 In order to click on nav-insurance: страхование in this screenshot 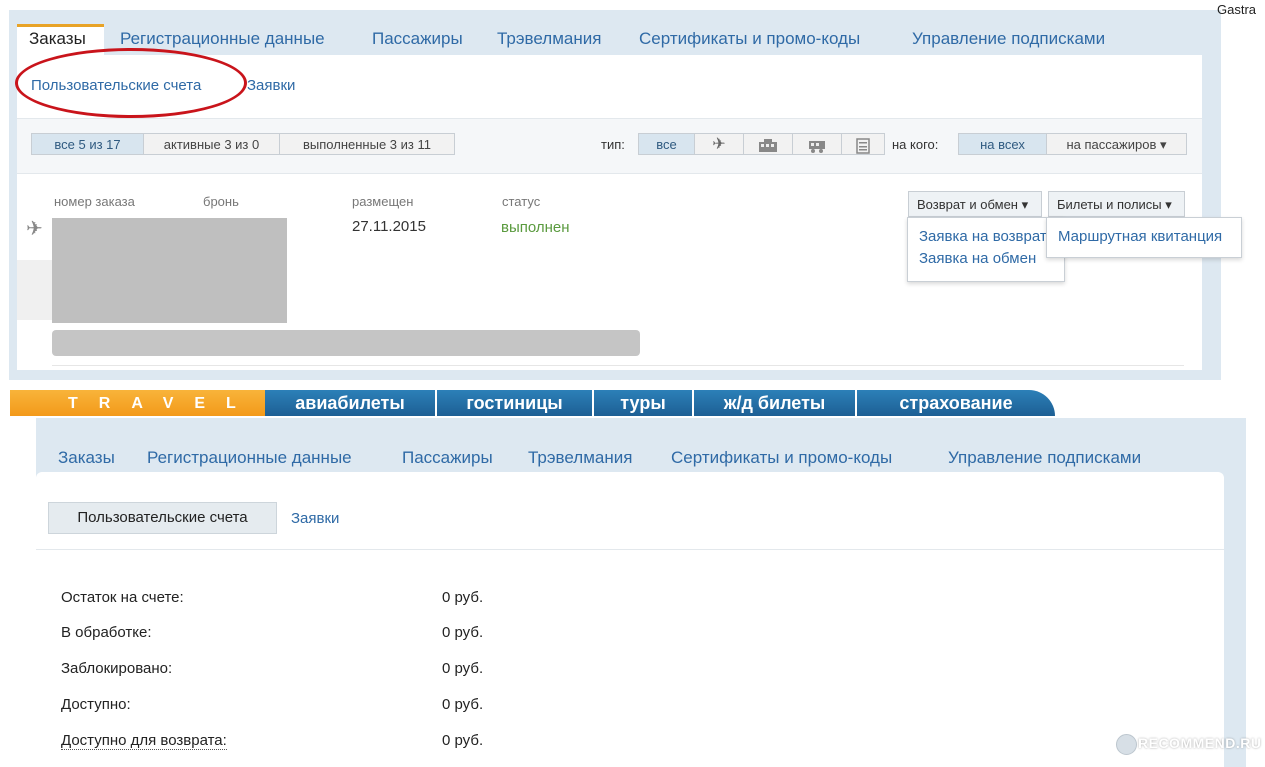, I will do `click(956, 403)`.